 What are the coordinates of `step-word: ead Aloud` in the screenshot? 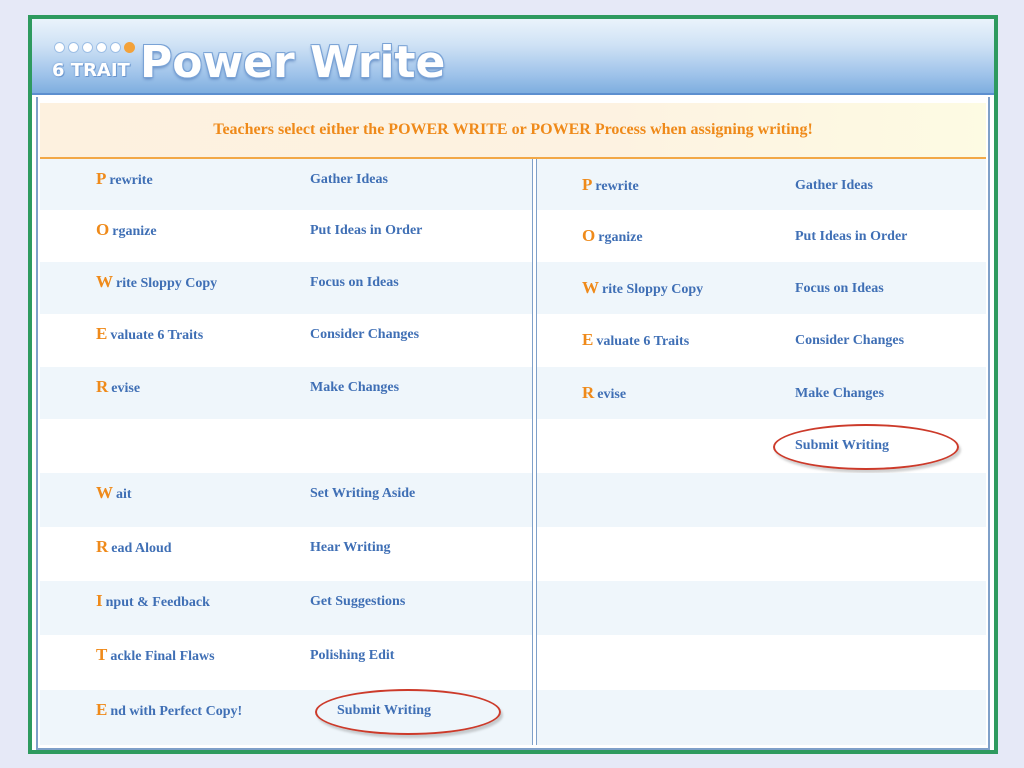 It's located at (141, 548).